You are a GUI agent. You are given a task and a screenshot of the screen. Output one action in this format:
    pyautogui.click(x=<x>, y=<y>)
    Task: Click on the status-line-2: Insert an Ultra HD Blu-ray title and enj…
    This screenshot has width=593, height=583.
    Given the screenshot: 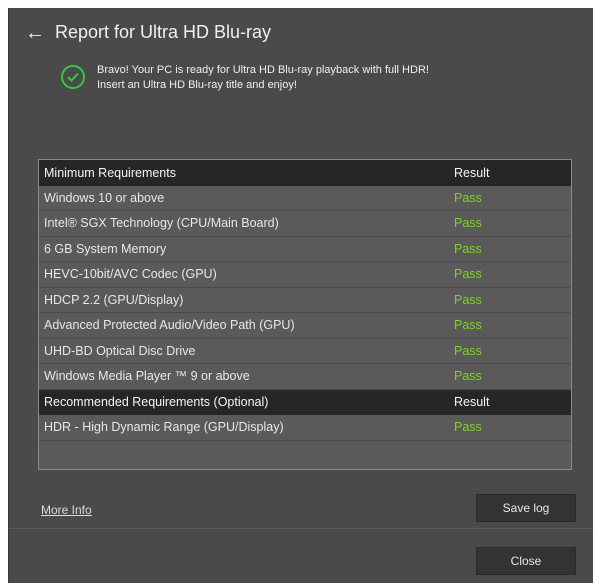 What is the action you would take?
    pyautogui.click(x=197, y=85)
    